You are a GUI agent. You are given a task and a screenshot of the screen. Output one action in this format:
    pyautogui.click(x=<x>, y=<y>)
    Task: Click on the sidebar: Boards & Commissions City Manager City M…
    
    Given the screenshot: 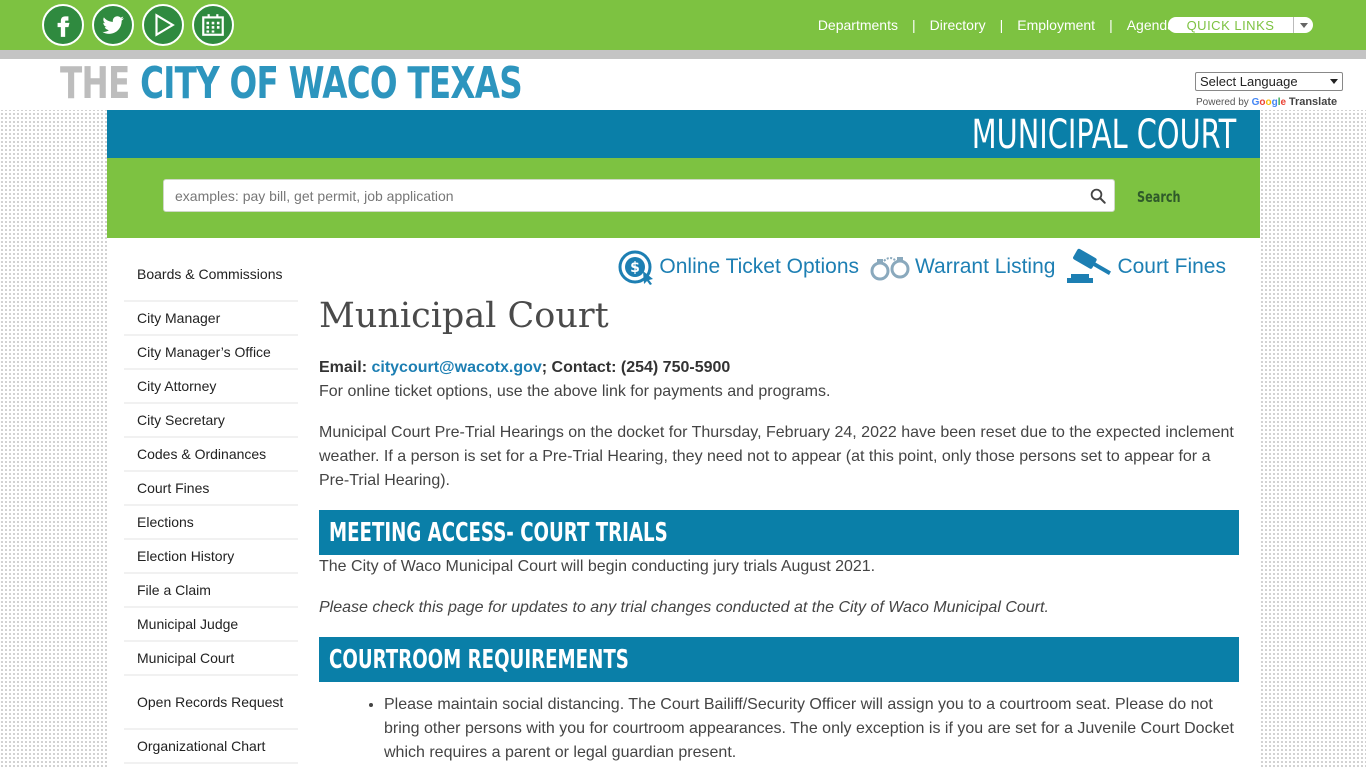 What is the action you would take?
    pyautogui.click(x=211, y=506)
    